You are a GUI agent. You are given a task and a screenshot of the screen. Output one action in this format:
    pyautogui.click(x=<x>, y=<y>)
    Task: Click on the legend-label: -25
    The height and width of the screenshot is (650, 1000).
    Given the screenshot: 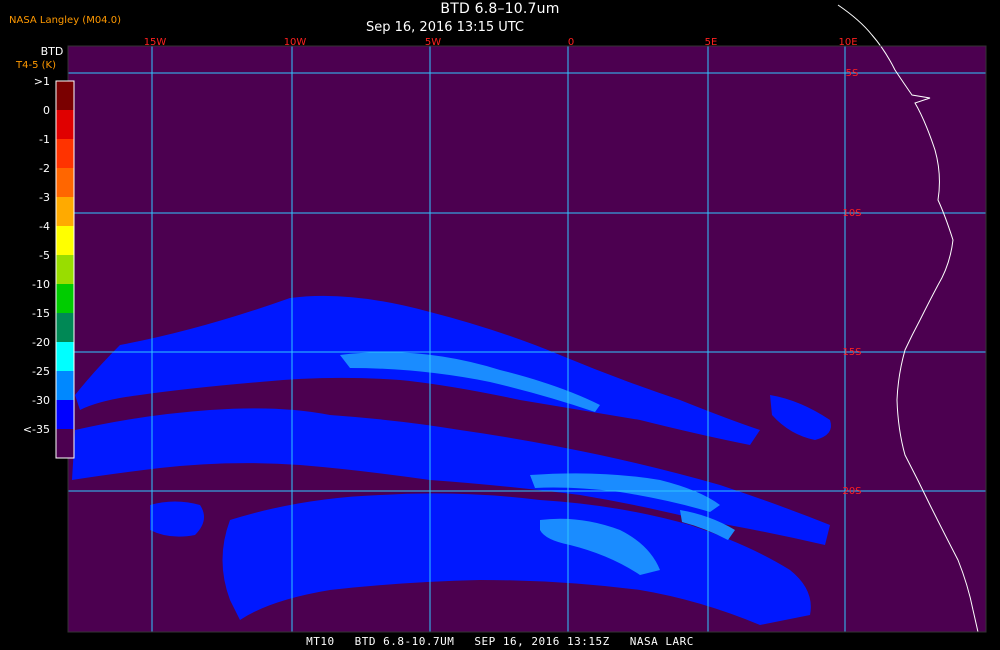 What is the action you would take?
    pyautogui.click(x=41, y=371)
    